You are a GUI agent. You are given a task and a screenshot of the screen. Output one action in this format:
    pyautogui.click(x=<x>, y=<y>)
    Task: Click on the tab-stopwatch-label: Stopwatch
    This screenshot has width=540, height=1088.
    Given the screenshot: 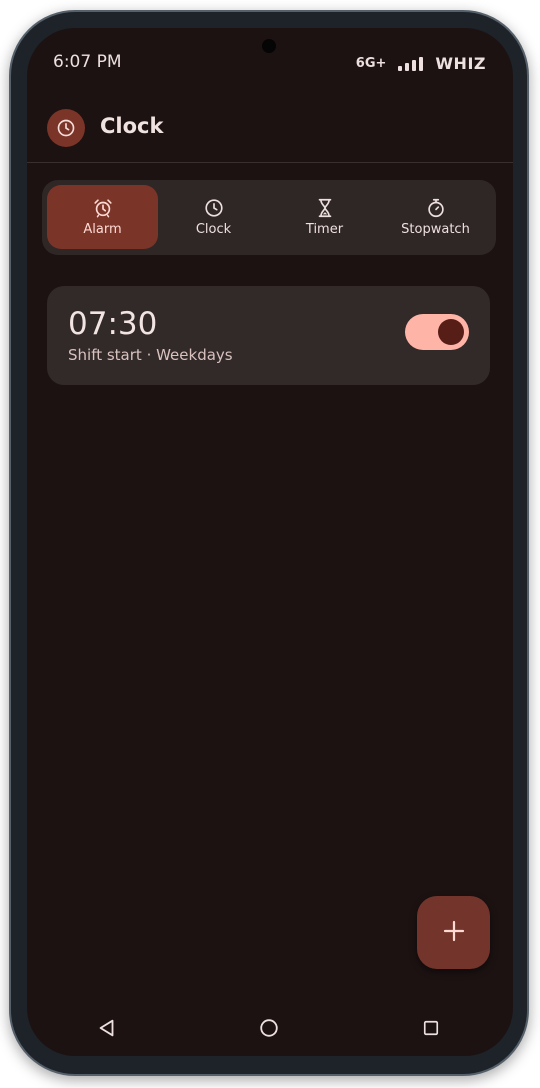 What is the action you would take?
    pyautogui.click(x=435, y=229)
    